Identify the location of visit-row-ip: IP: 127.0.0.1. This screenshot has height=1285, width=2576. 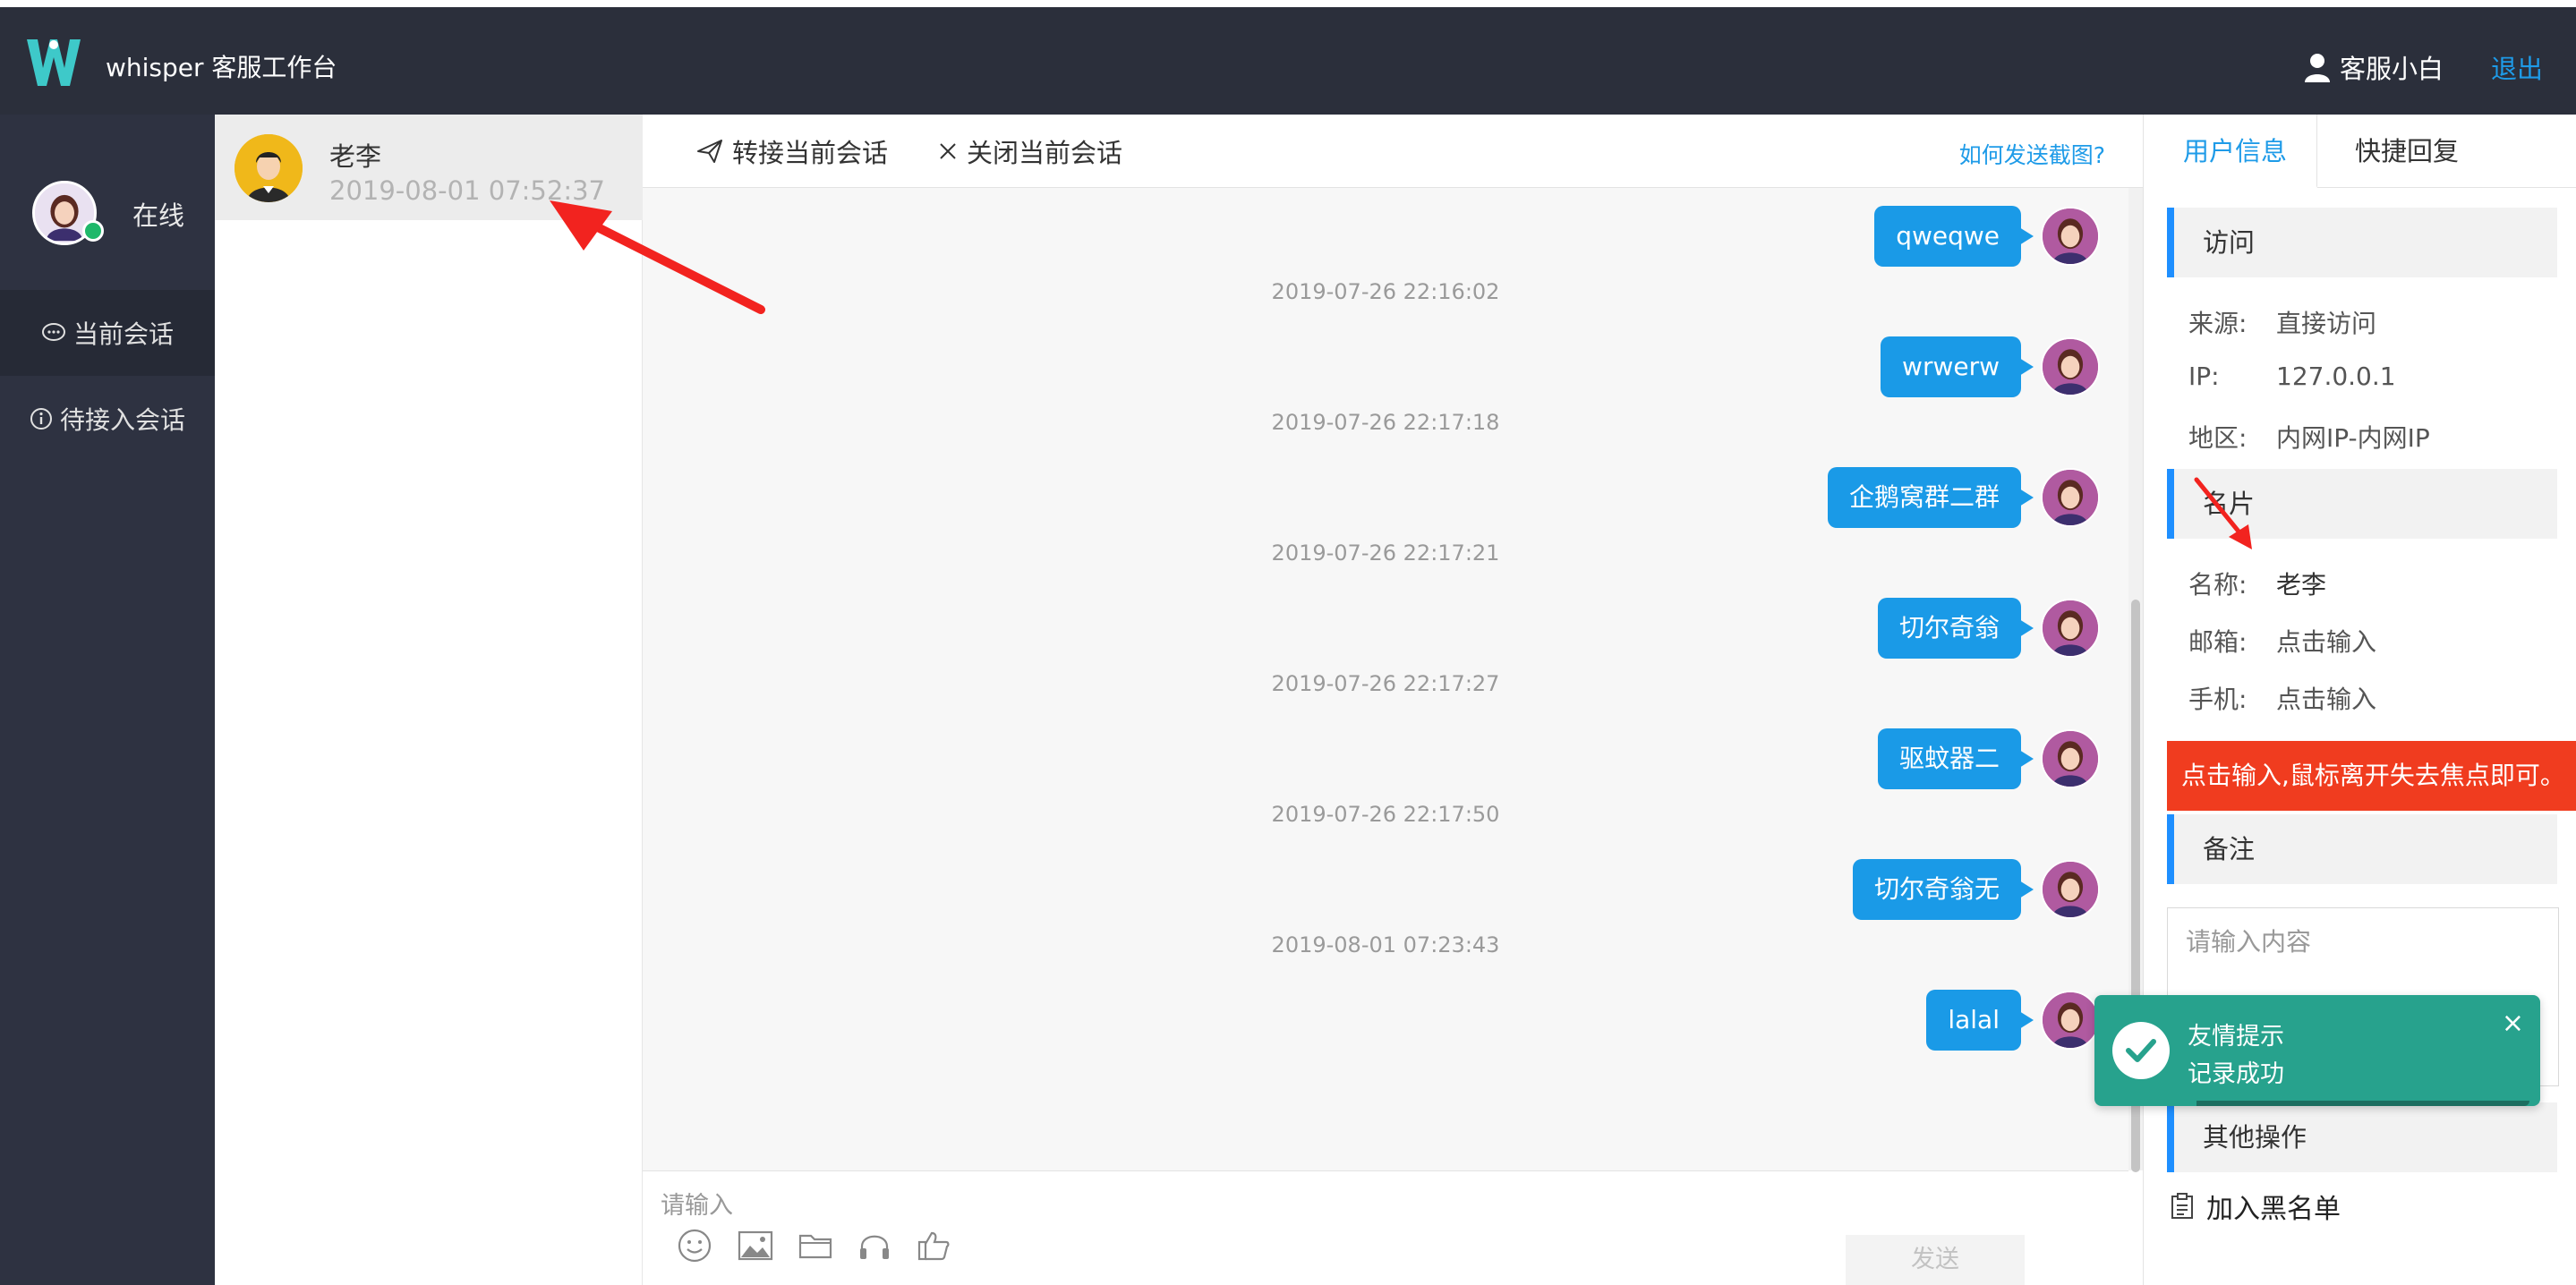
(2292, 376).